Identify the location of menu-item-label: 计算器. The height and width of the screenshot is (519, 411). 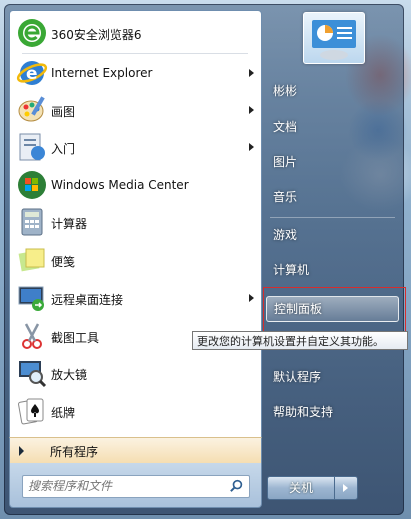
(69, 224).